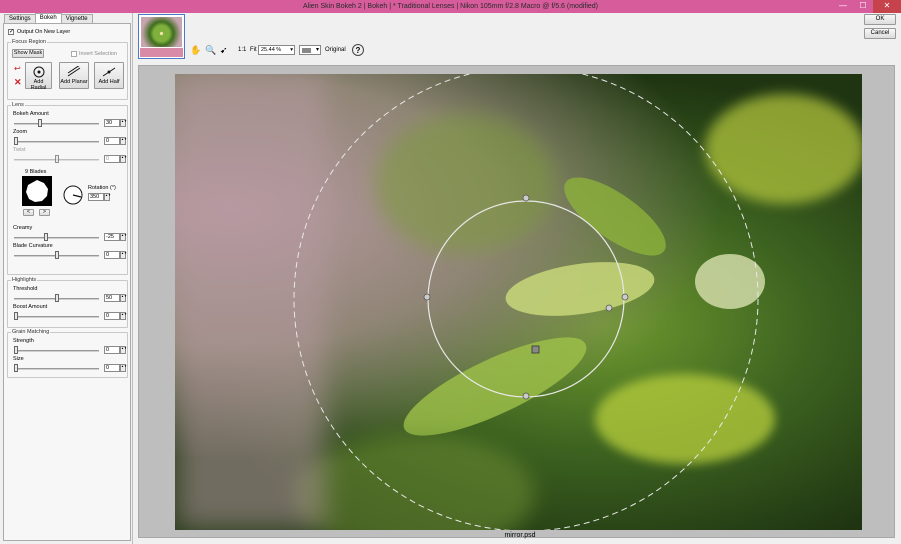  What do you see at coordinates (609, 308) in the screenshot?
I see `rotate-handle` at bounding box center [609, 308].